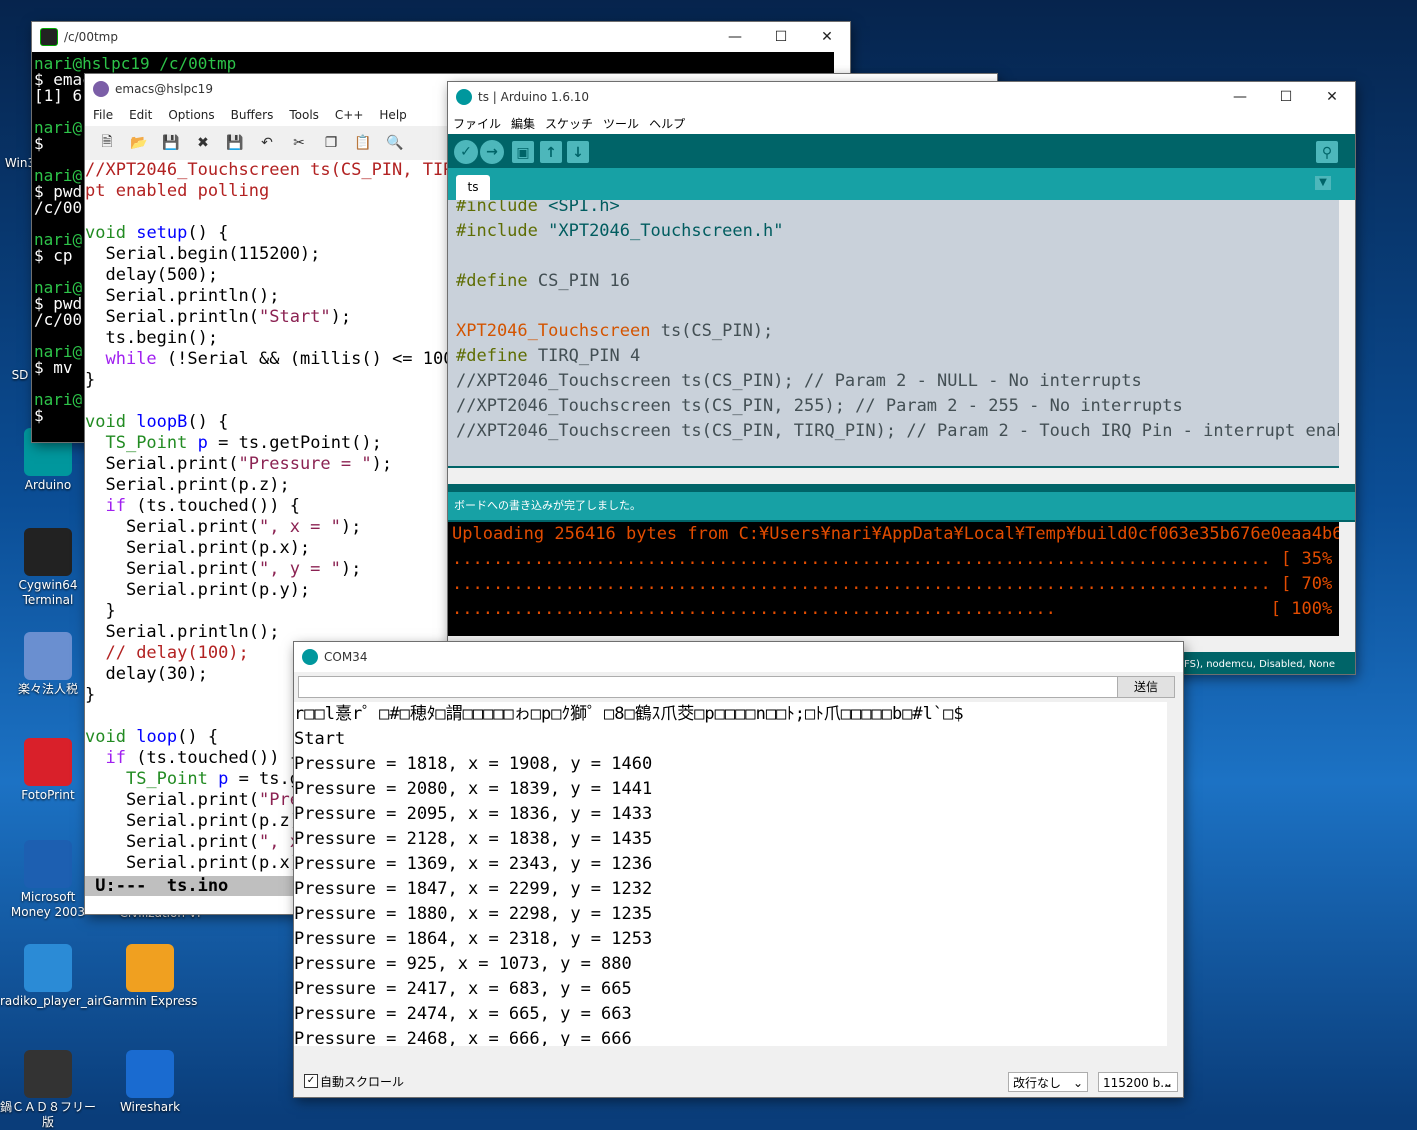  Describe the element at coordinates (473, 914) in the screenshot. I see `serial-line: Pressure = 1880, x = 2298, y = 1235` at that location.